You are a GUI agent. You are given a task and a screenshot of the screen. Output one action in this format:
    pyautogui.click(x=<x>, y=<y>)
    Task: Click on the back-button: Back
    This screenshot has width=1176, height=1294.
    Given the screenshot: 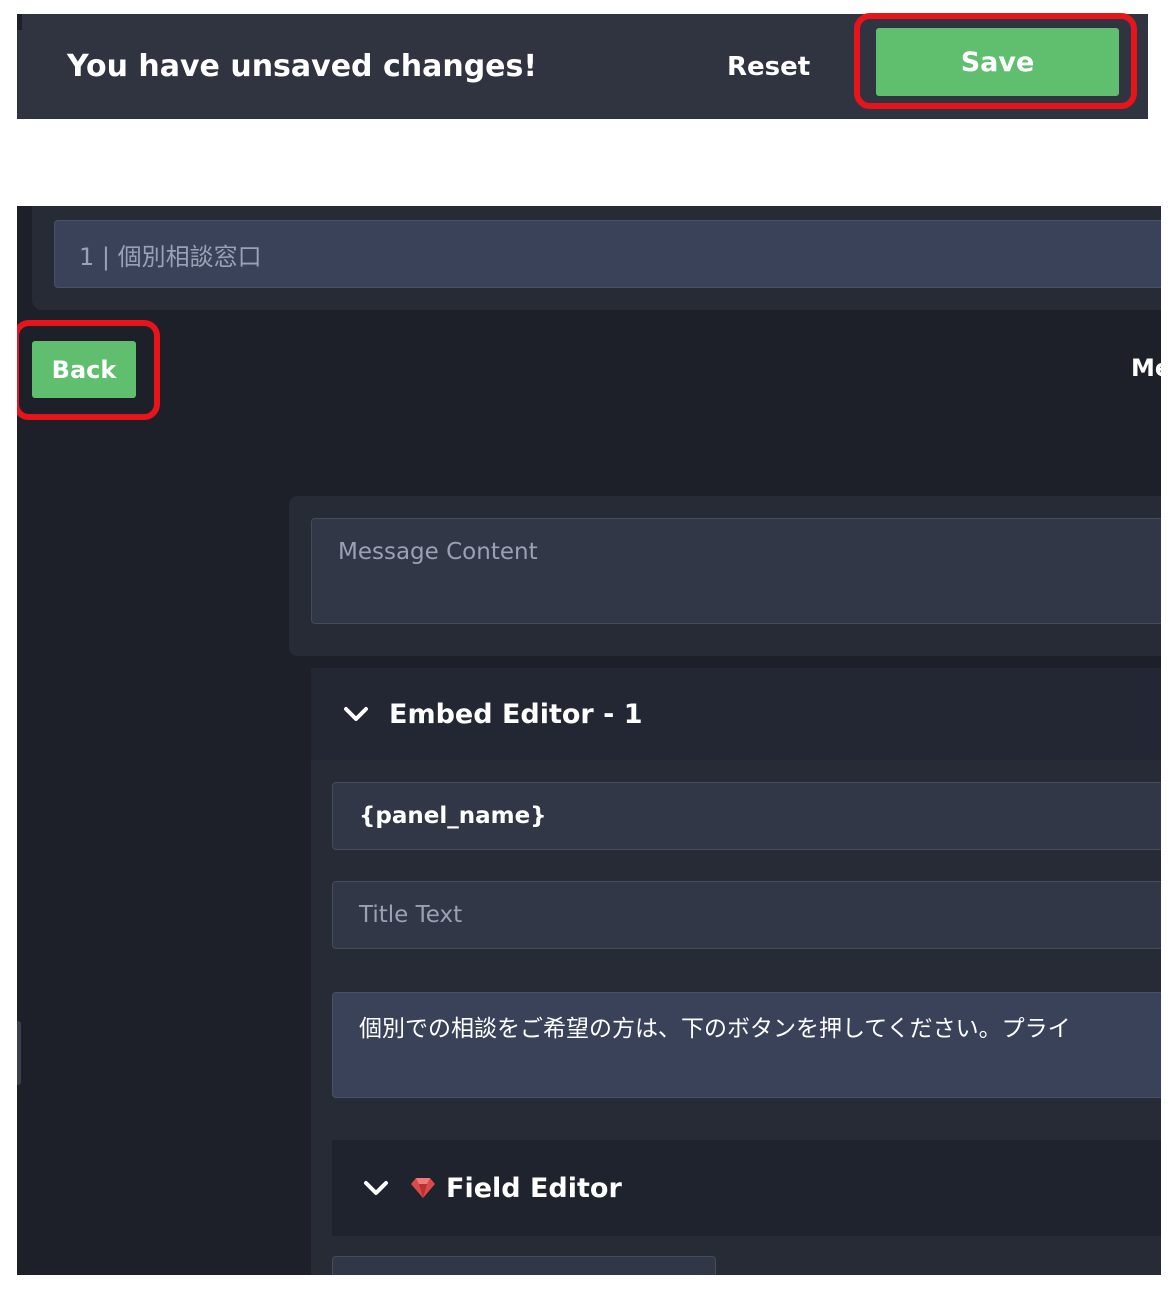 What is the action you would take?
    pyautogui.click(x=84, y=369)
    